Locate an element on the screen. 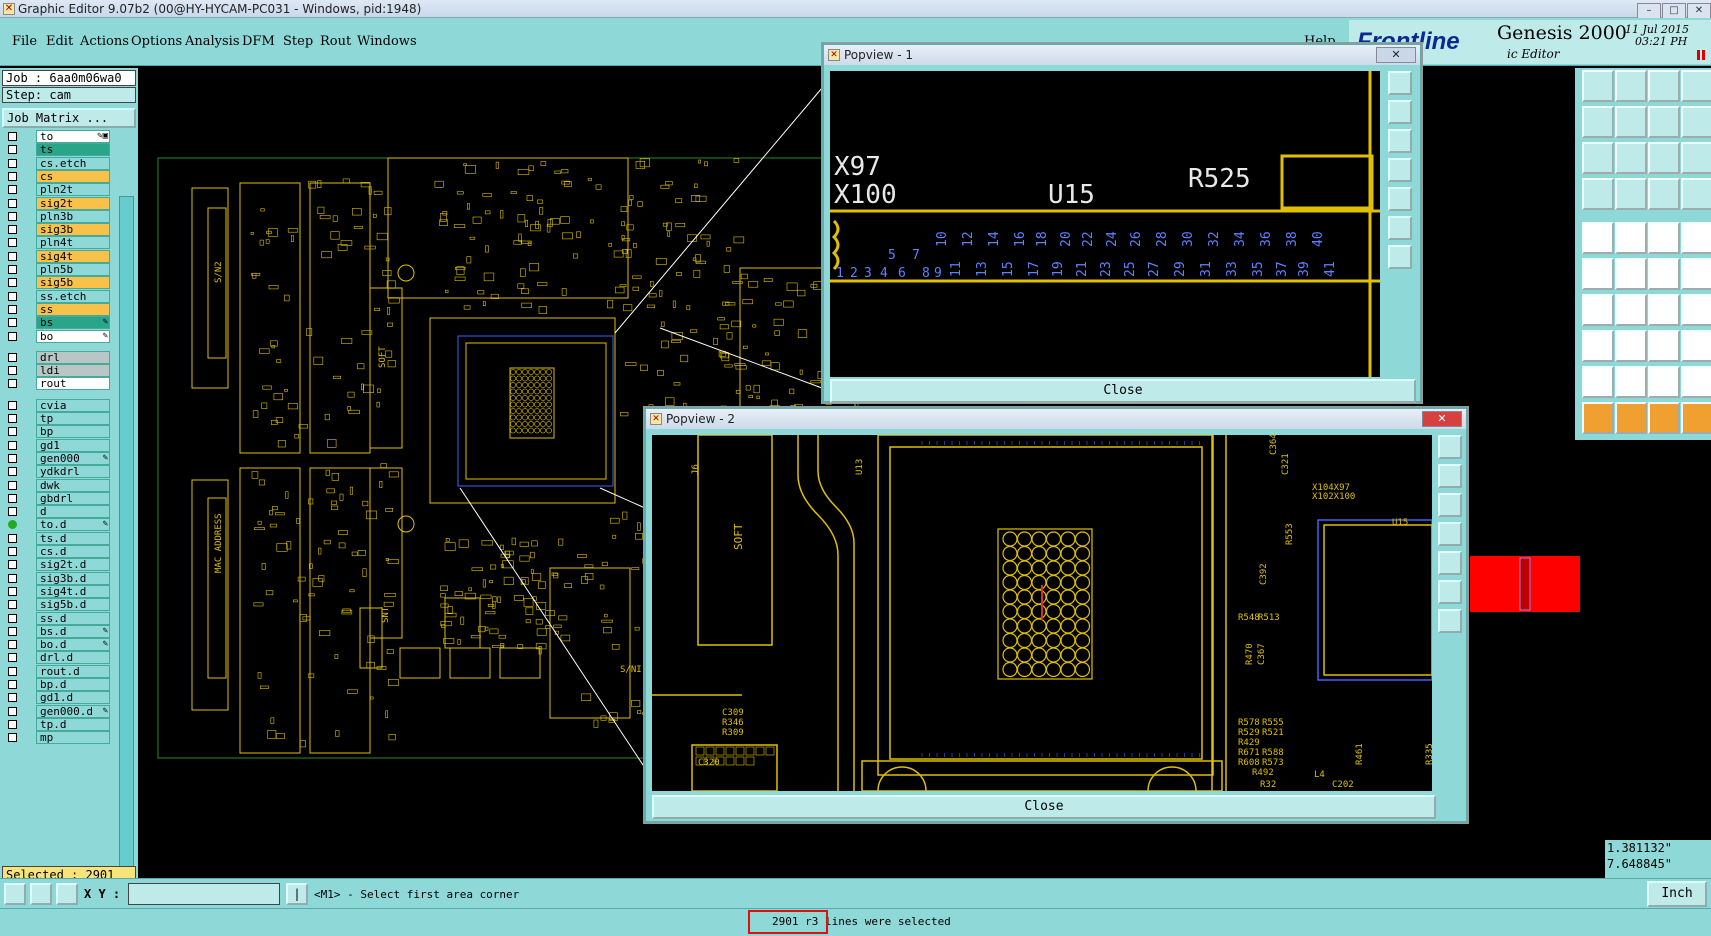 Image resolution: width=1711 pixels, height=936 pixels. layer-row: bs ✎ is located at coordinates (56, 323).